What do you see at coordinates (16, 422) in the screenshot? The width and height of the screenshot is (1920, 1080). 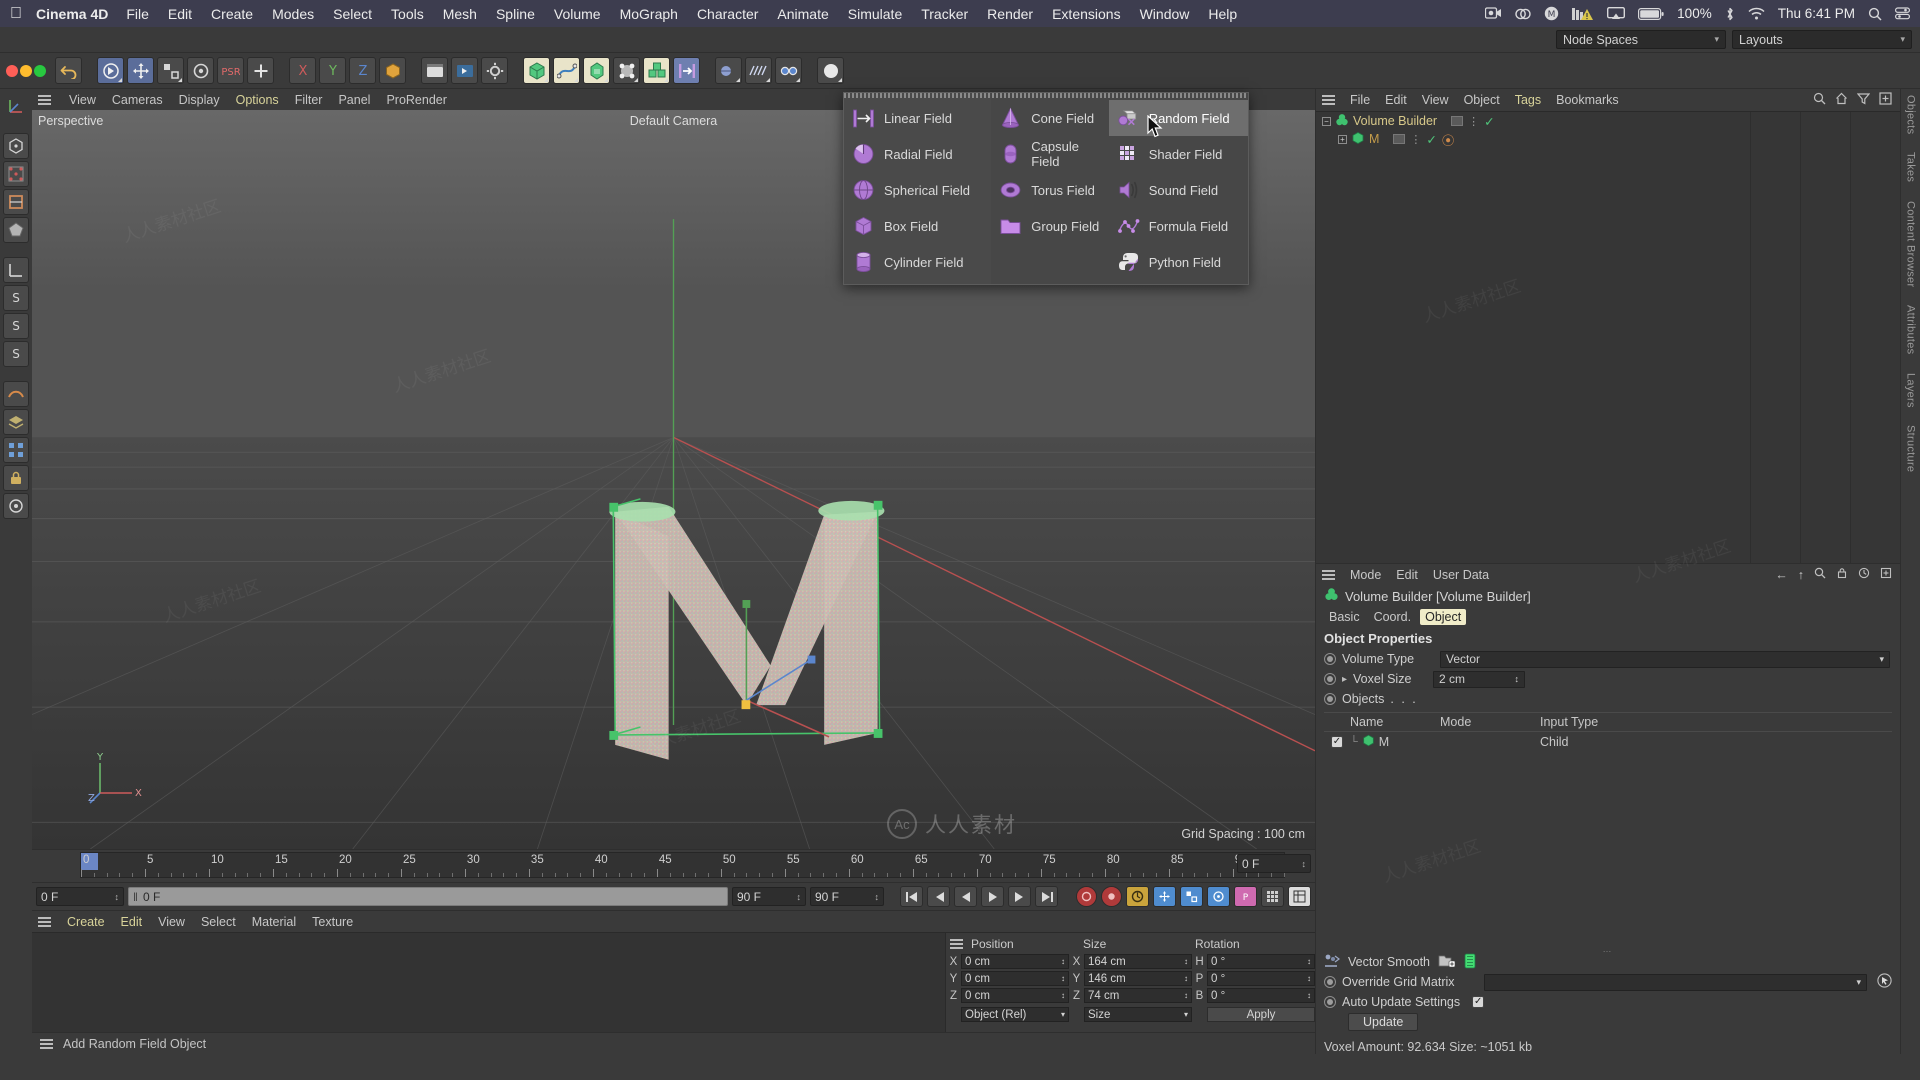 I see `layers-button` at bounding box center [16, 422].